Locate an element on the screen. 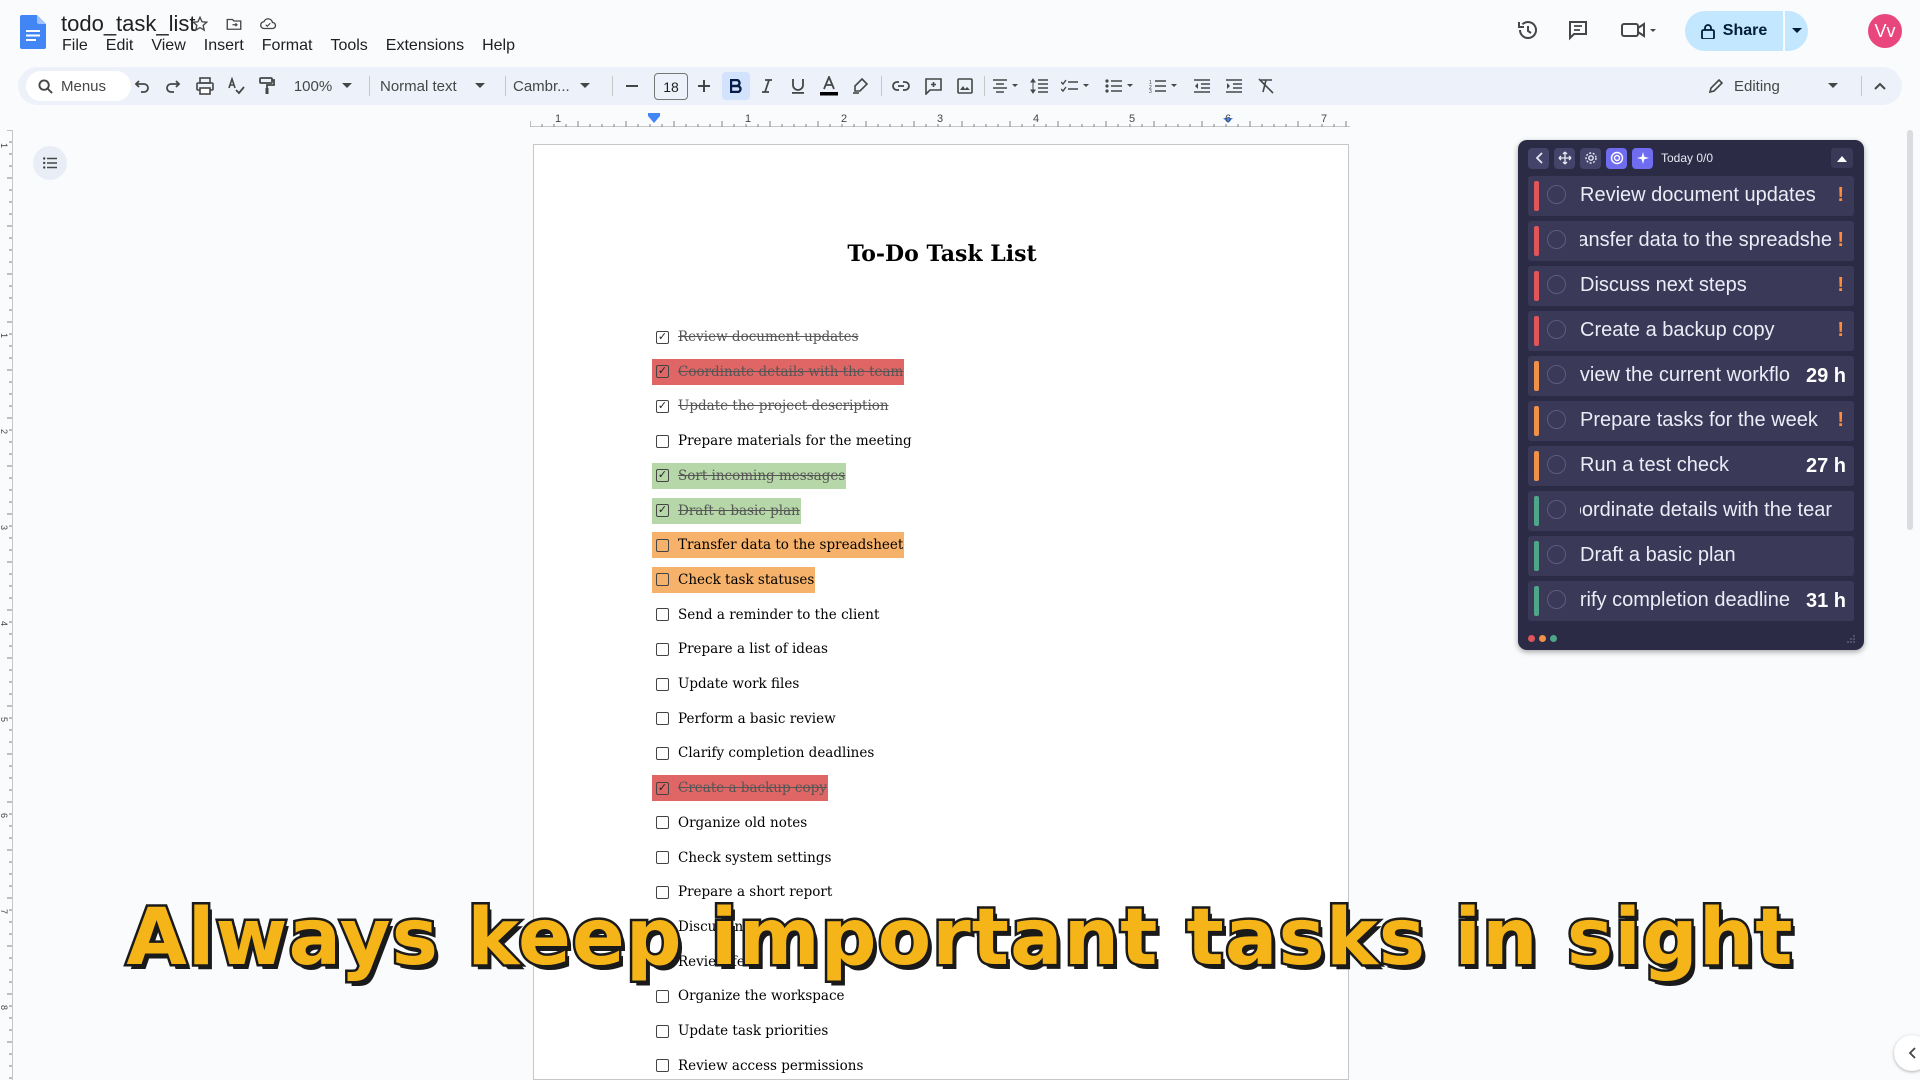  left-indent-marker is located at coordinates (654, 119).